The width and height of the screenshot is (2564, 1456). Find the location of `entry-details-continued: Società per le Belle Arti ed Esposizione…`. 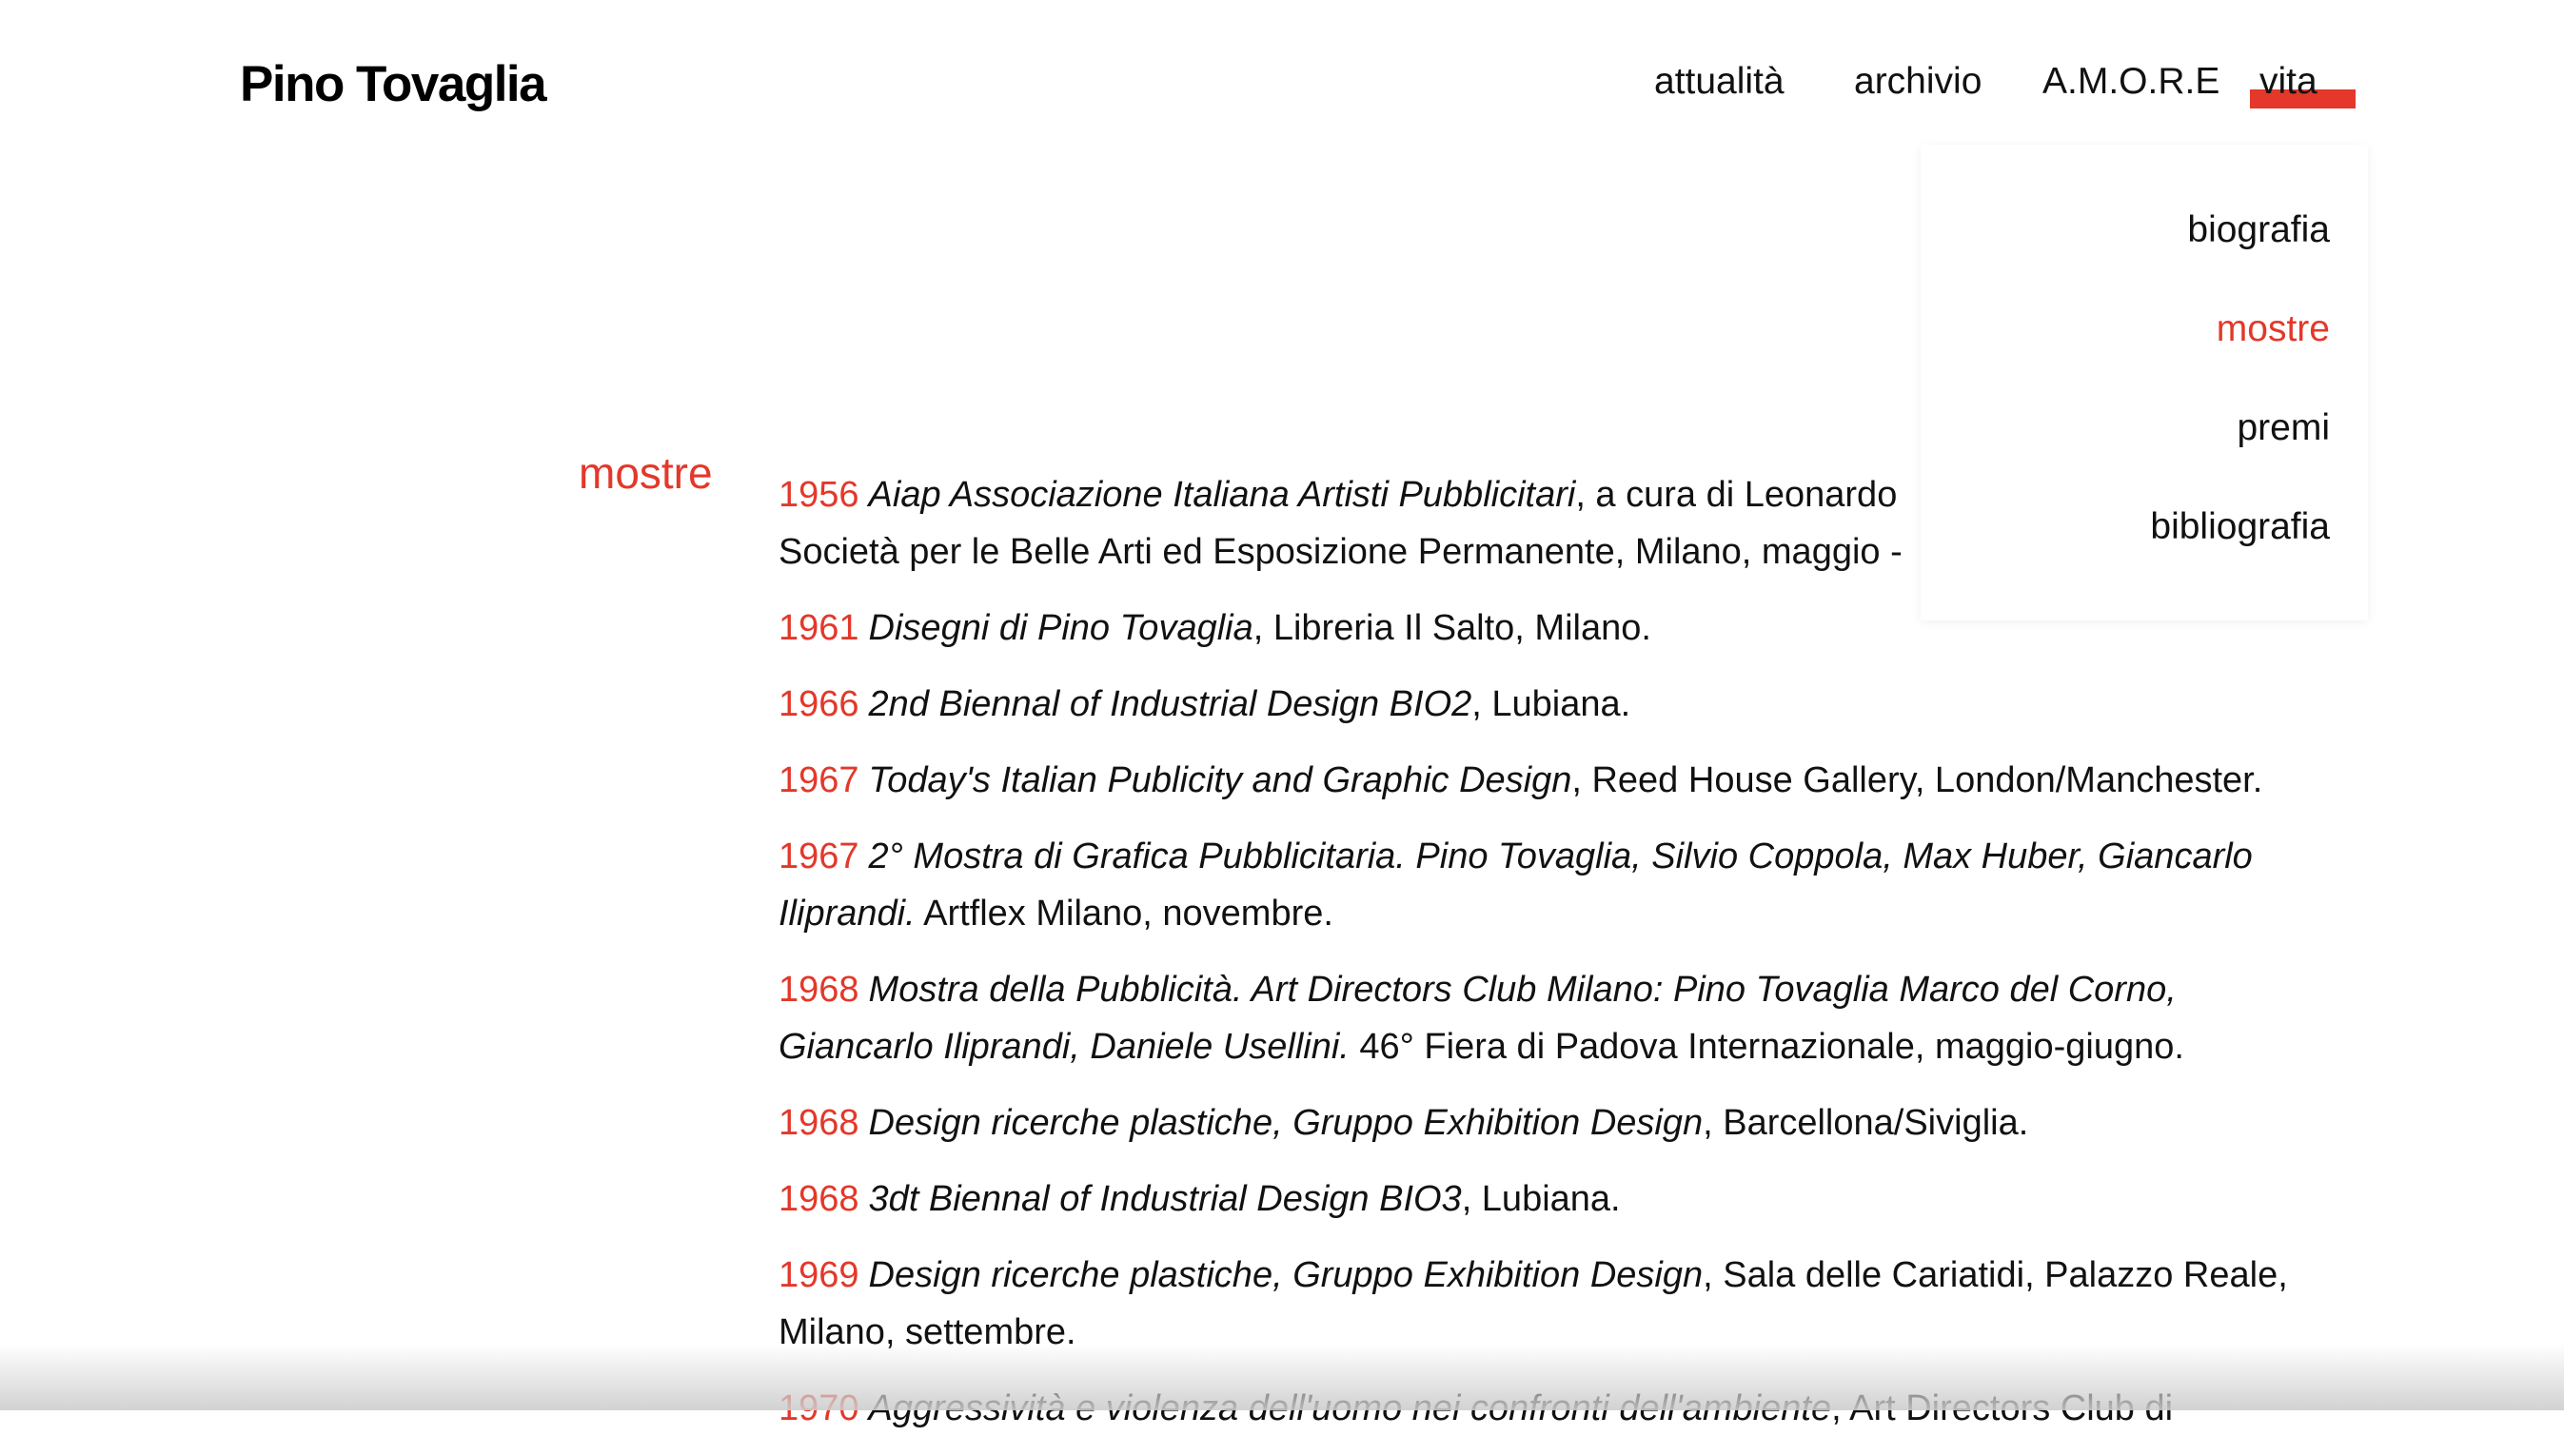

entry-details-continued: Società per le Belle Arti ed Esposizione… is located at coordinates (1341, 552).